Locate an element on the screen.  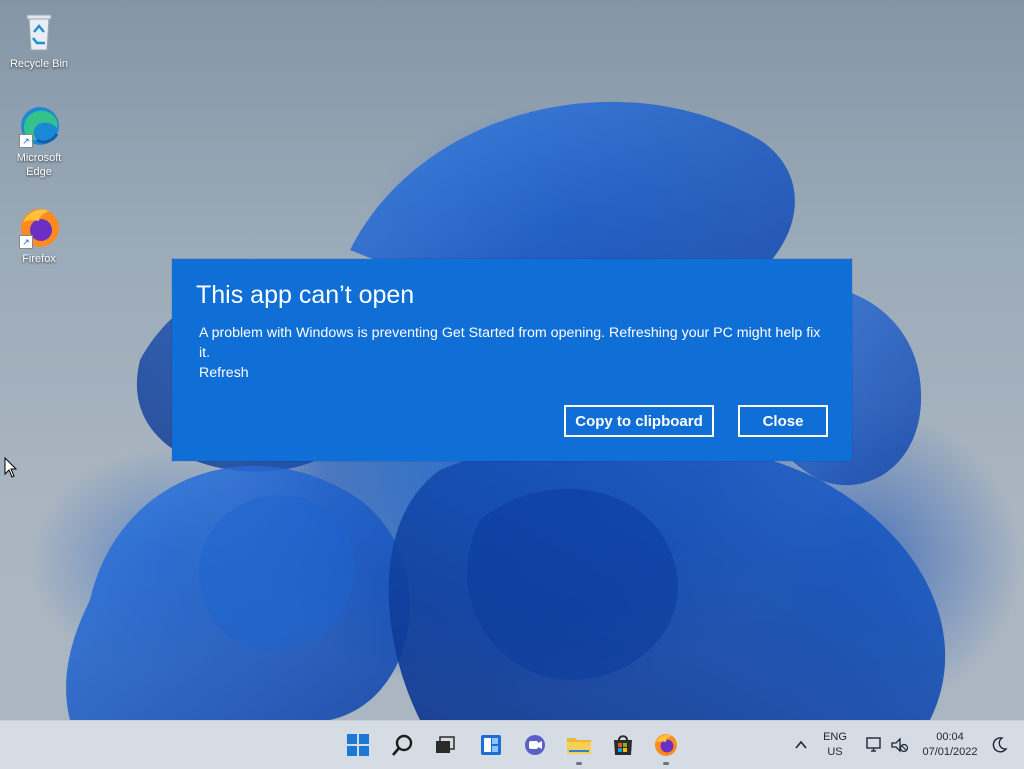
desktop-icon-edge: ↗ Microsoft Edge is located at coordinates (39, 141).